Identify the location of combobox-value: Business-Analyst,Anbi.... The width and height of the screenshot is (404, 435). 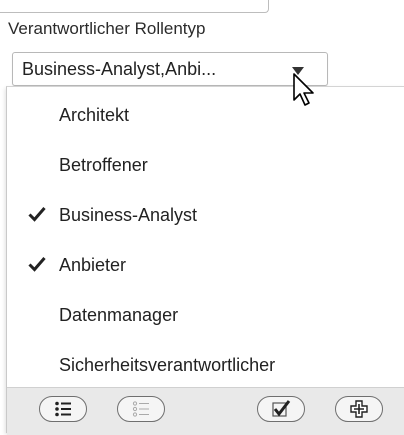
(119, 69).